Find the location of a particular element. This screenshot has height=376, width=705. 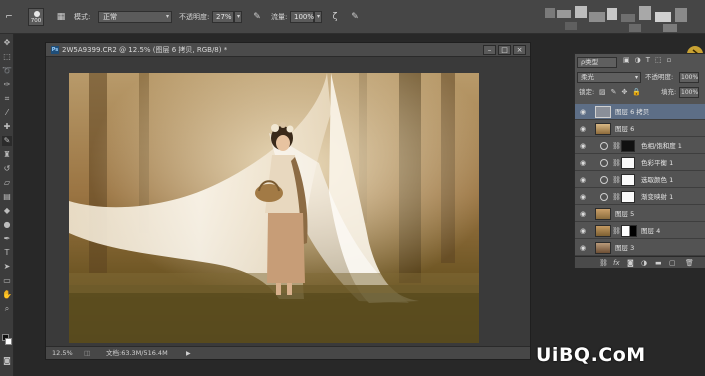

type-tool-icon: T is located at coordinates (7, 253).